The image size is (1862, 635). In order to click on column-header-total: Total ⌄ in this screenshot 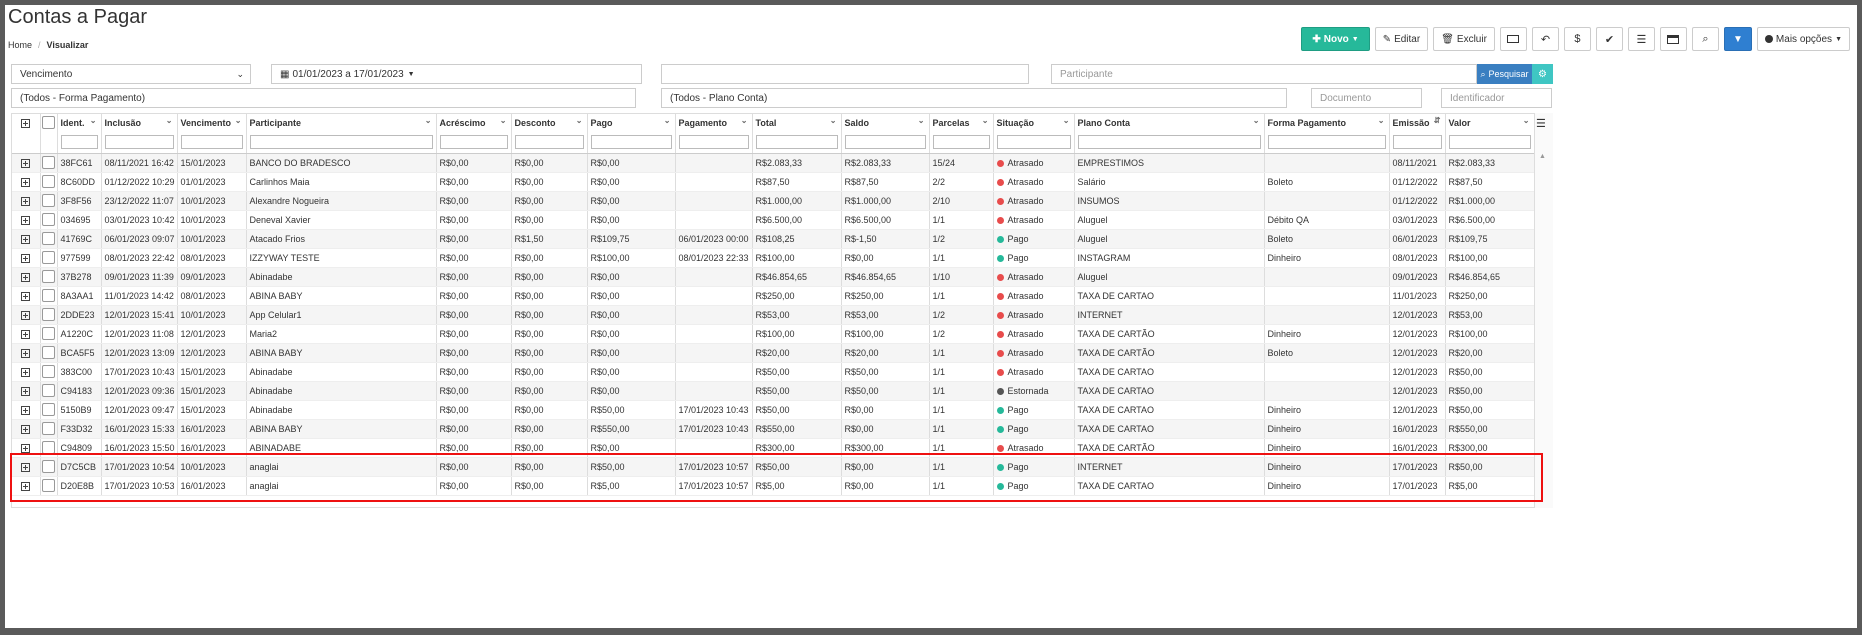, I will do `click(797, 122)`.